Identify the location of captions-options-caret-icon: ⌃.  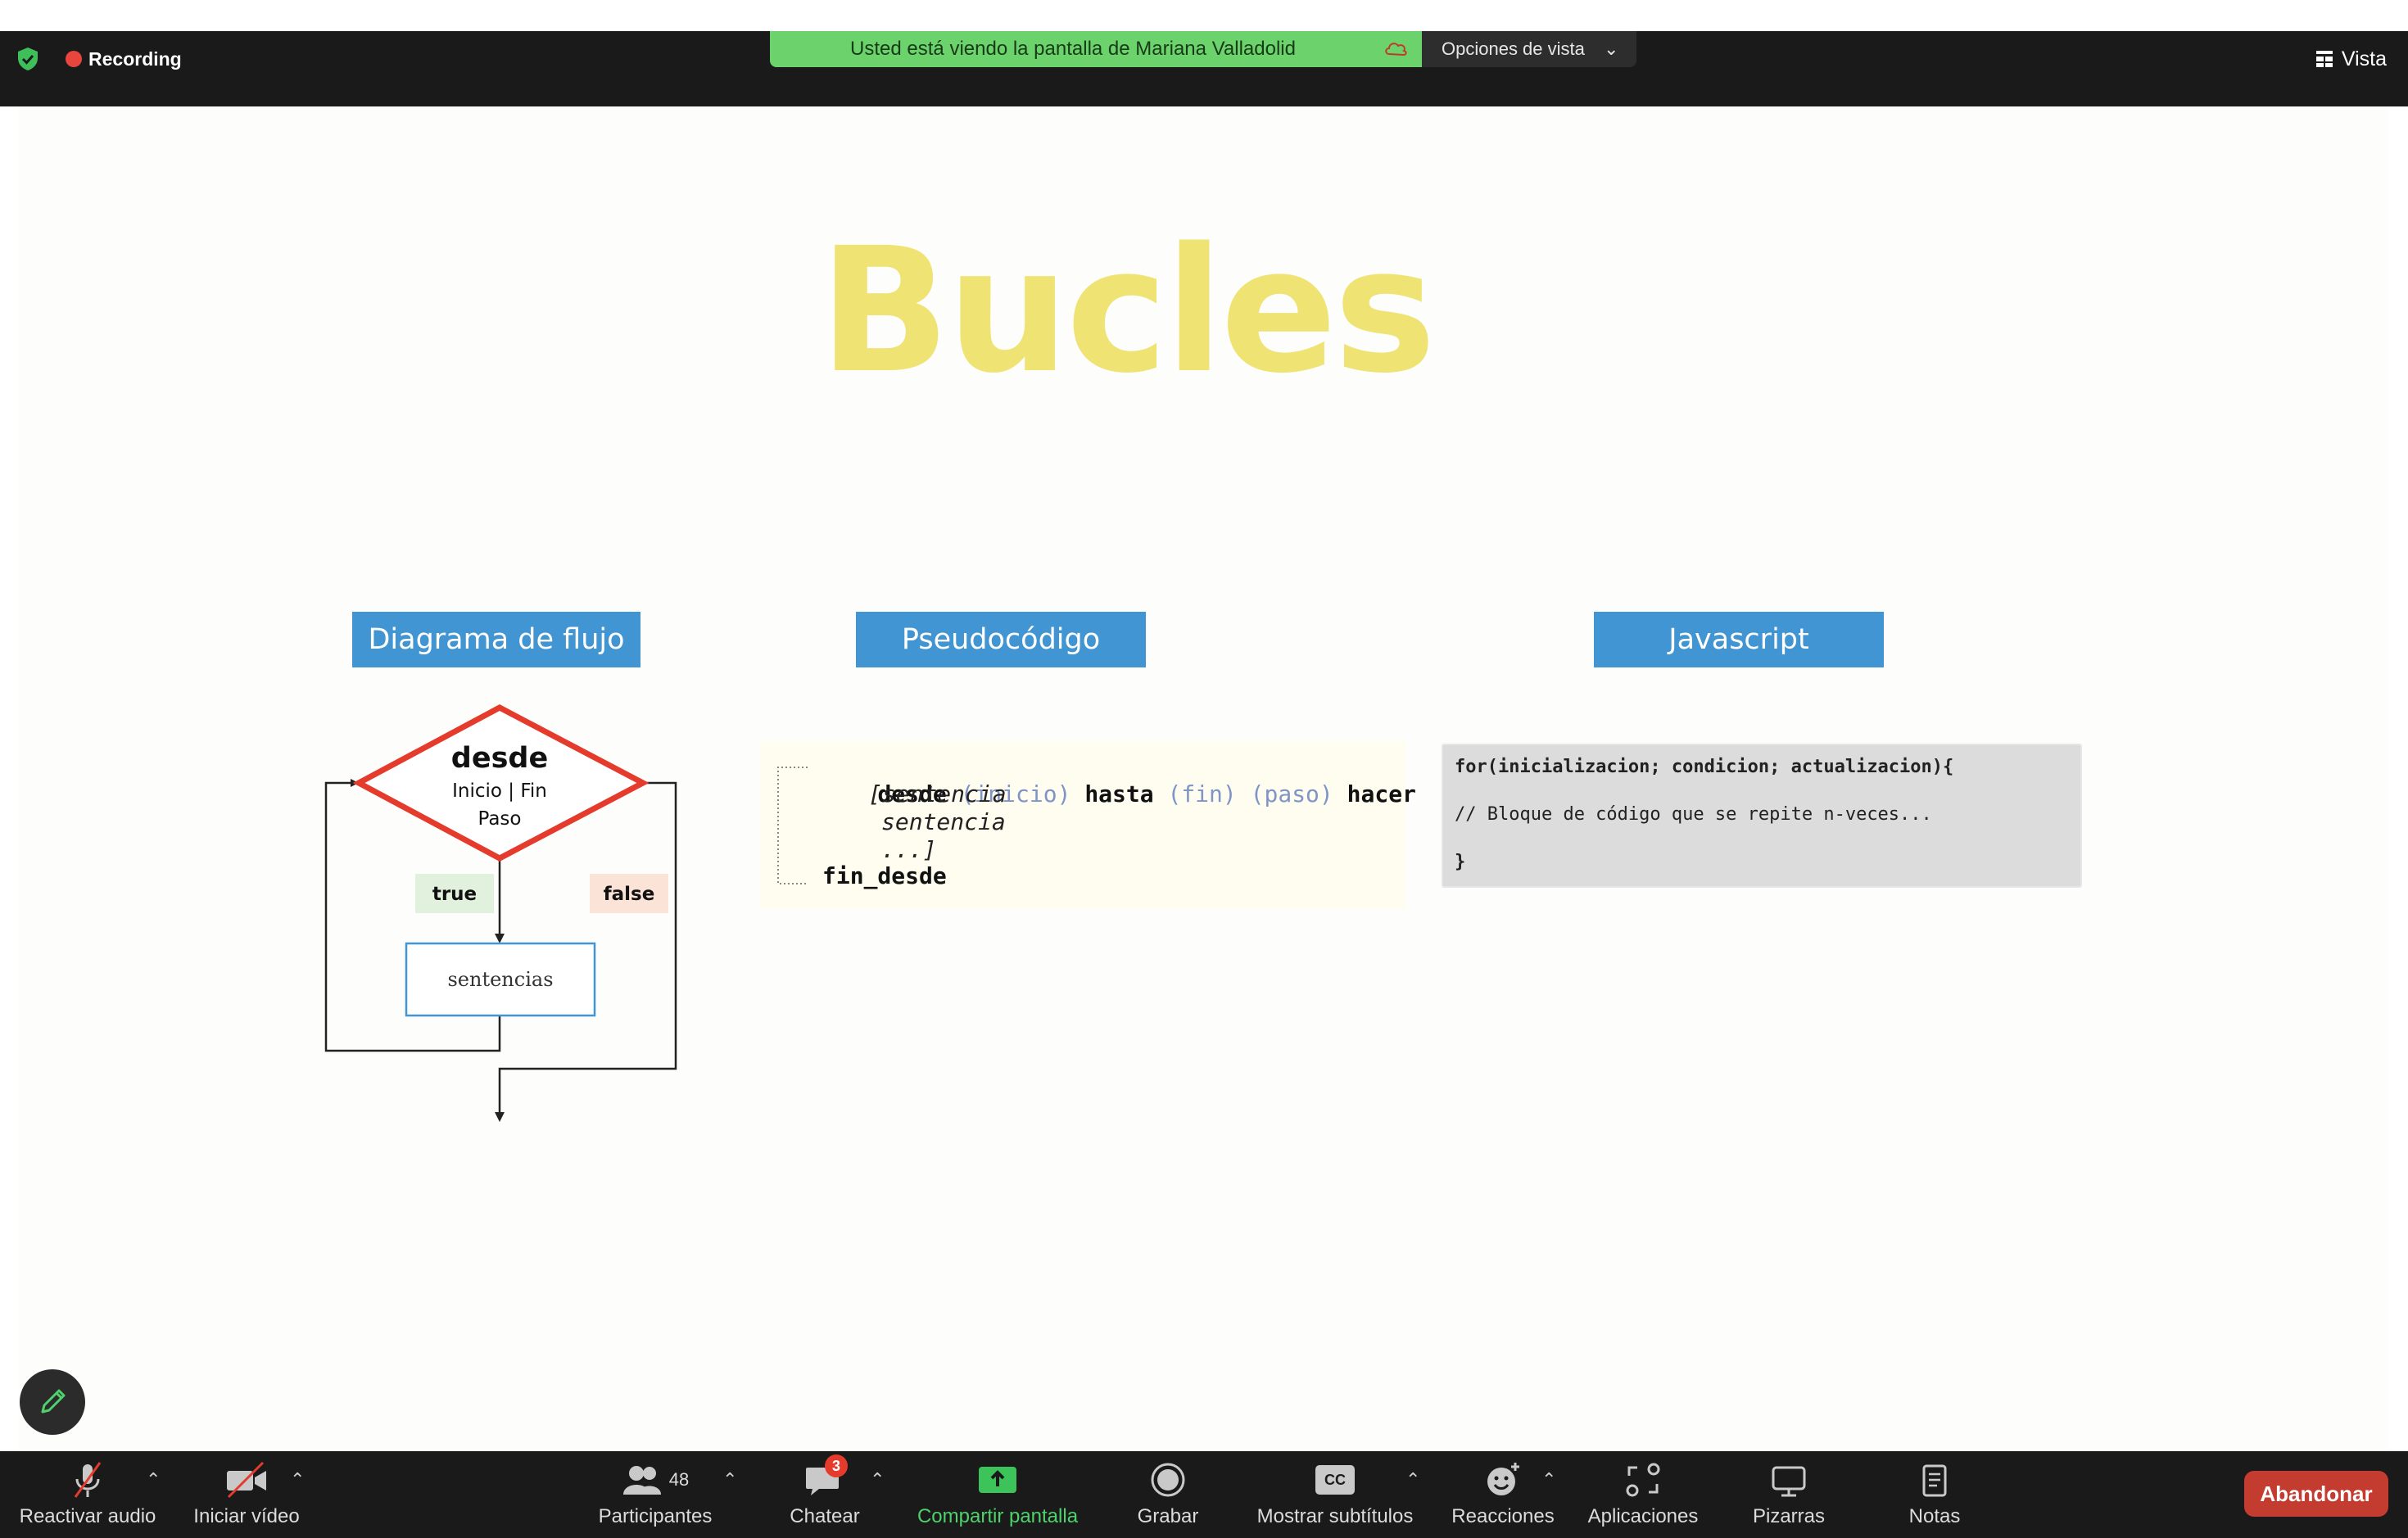
(1412, 1480).